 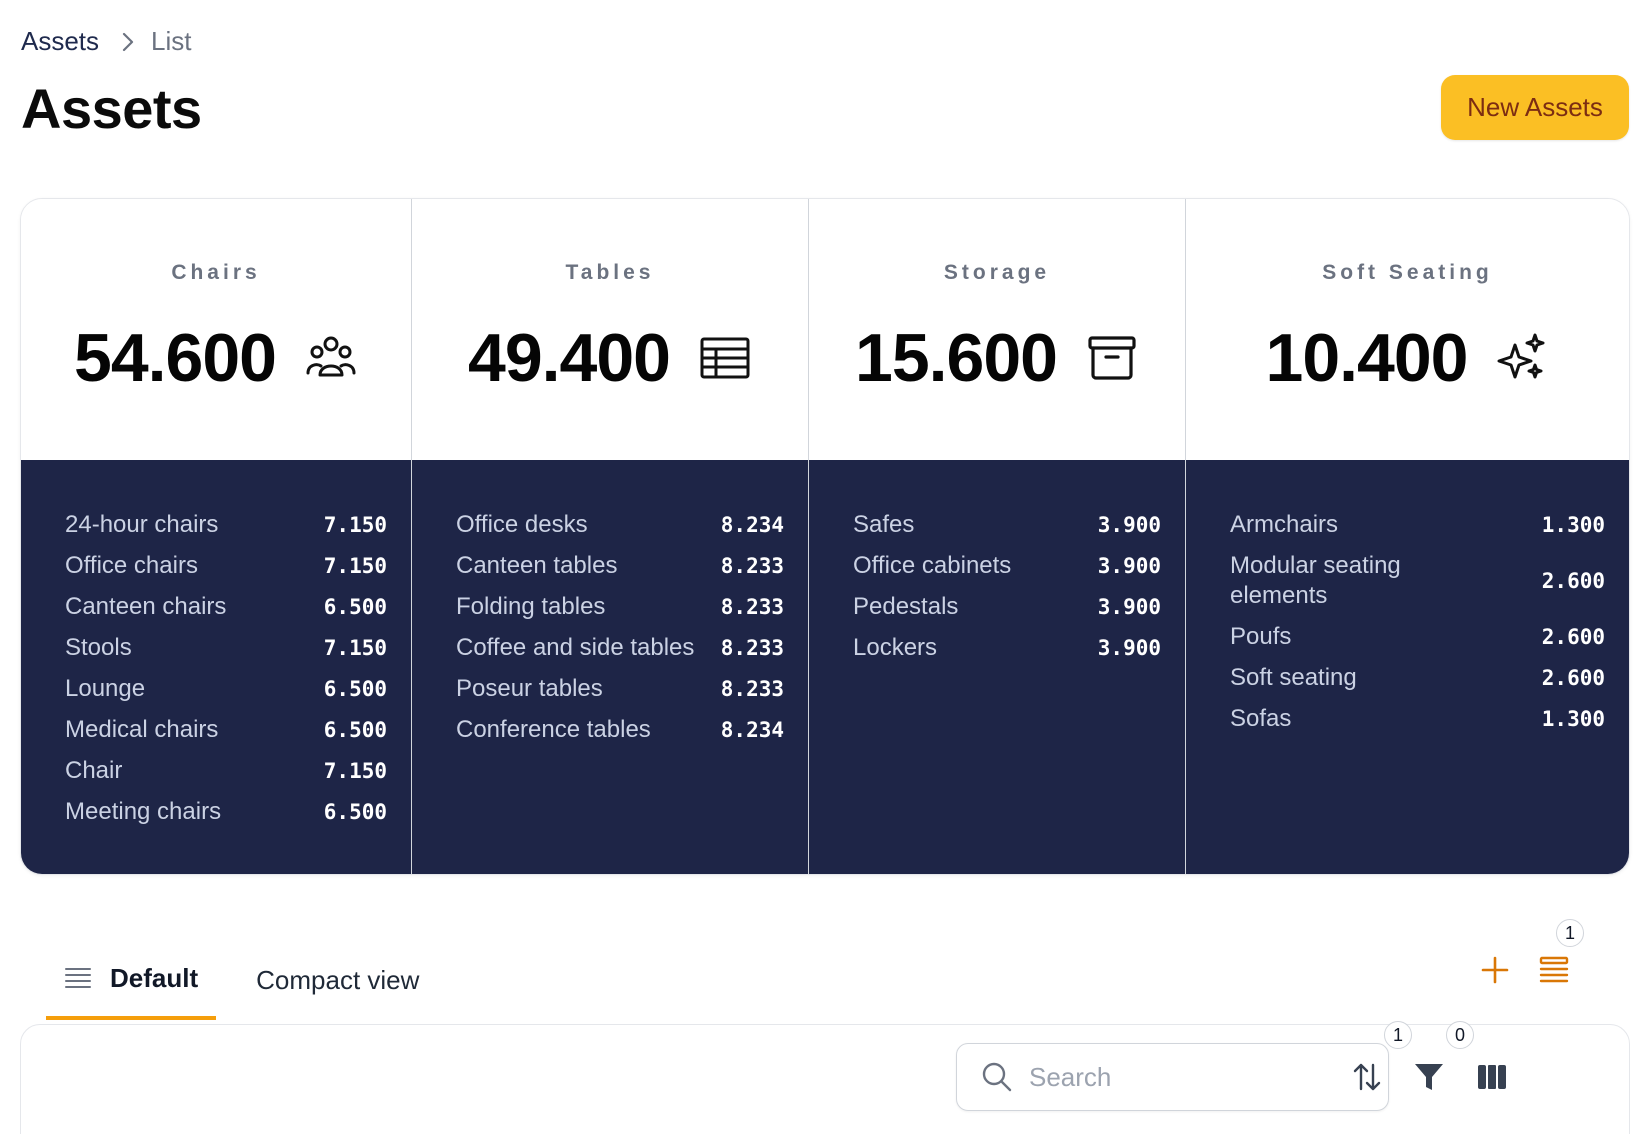 I want to click on list-lines-icon, so click(x=78, y=978).